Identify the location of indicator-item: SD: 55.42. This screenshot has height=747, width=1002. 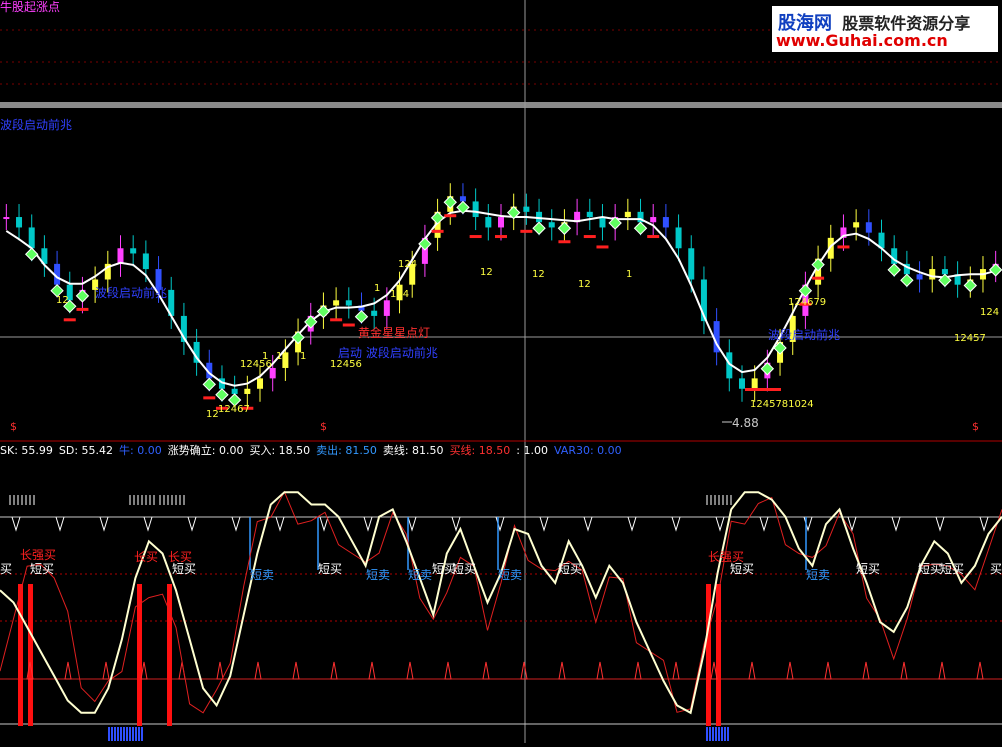
(86, 450).